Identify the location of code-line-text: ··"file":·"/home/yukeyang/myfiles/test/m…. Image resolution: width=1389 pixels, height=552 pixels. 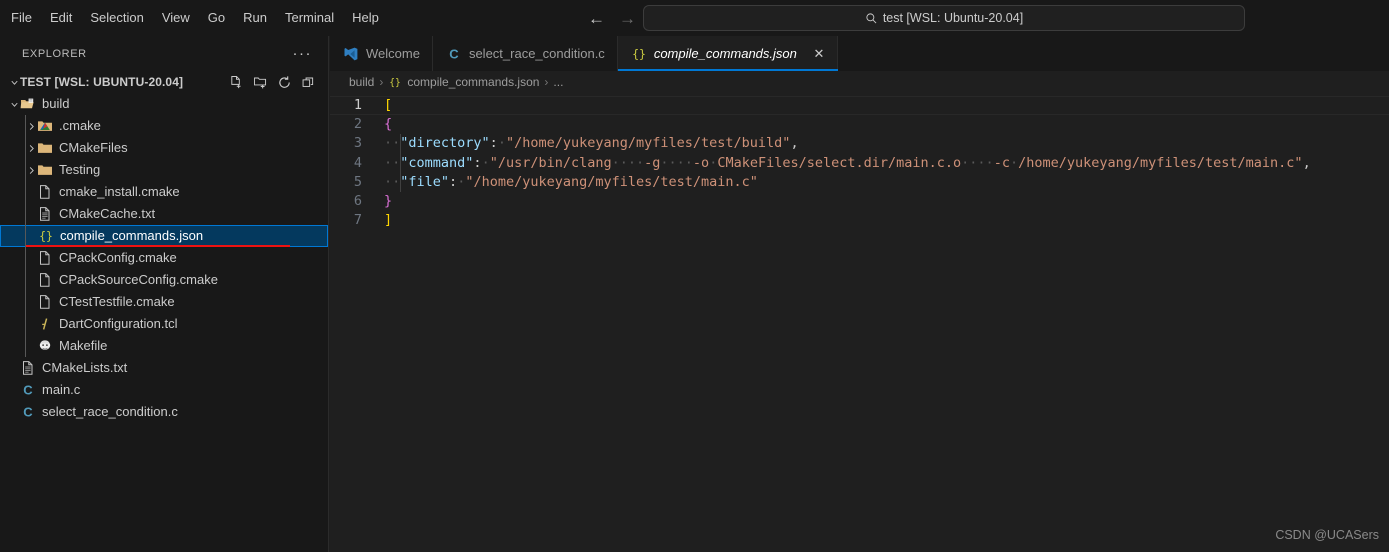
(571, 181).